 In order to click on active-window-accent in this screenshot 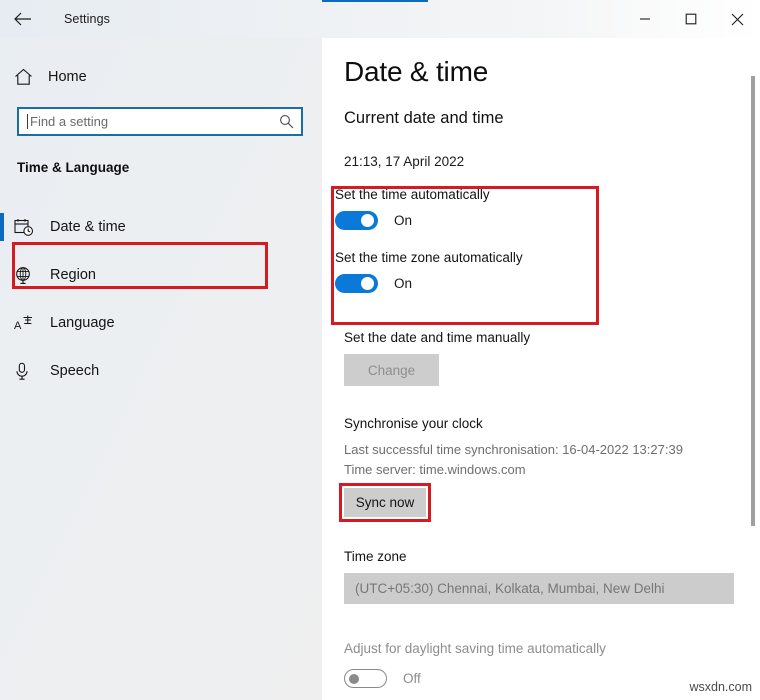, I will do `click(375, 1)`.